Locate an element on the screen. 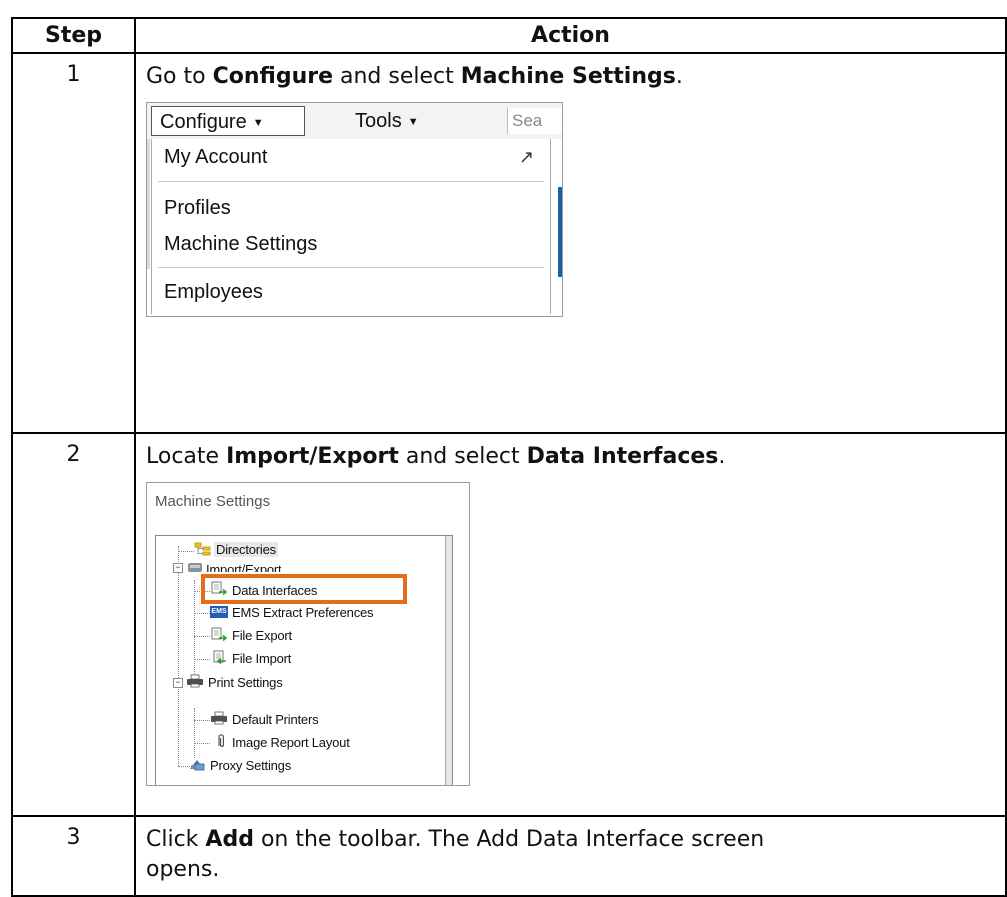 This screenshot has height=897, width=1007. tree-item-ems-extract-preferences: EMS Extract Preferences is located at coordinates (303, 612).